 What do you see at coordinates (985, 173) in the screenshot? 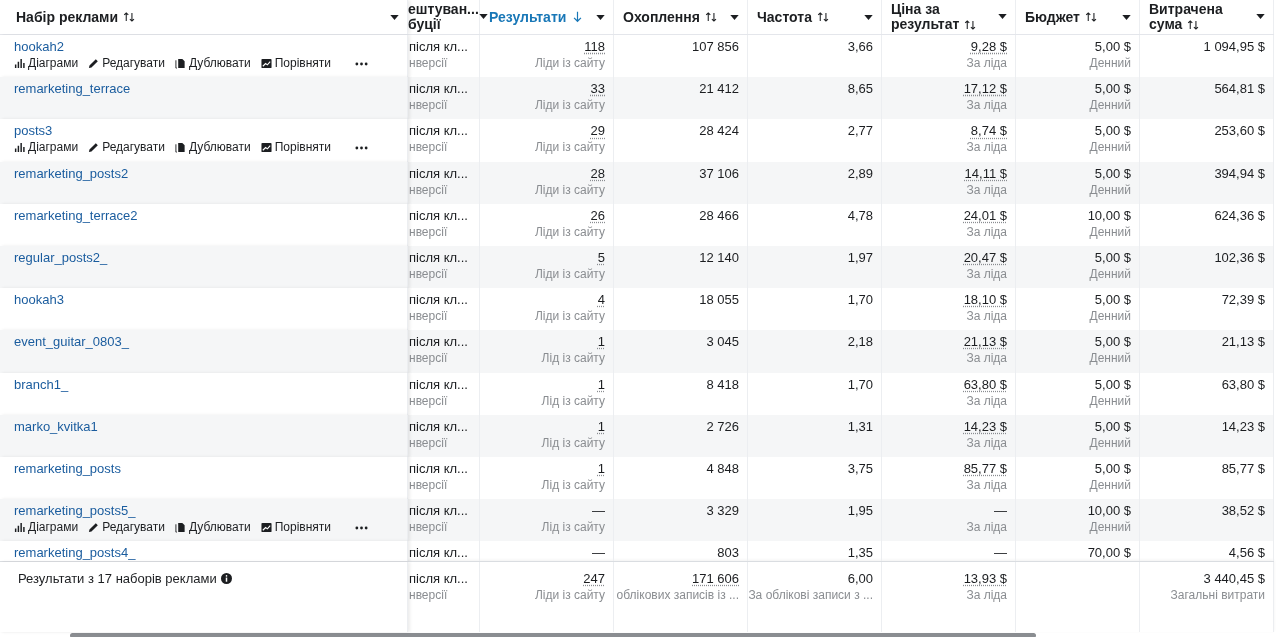
I see `cost-value: 14,11 $` at bounding box center [985, 173].